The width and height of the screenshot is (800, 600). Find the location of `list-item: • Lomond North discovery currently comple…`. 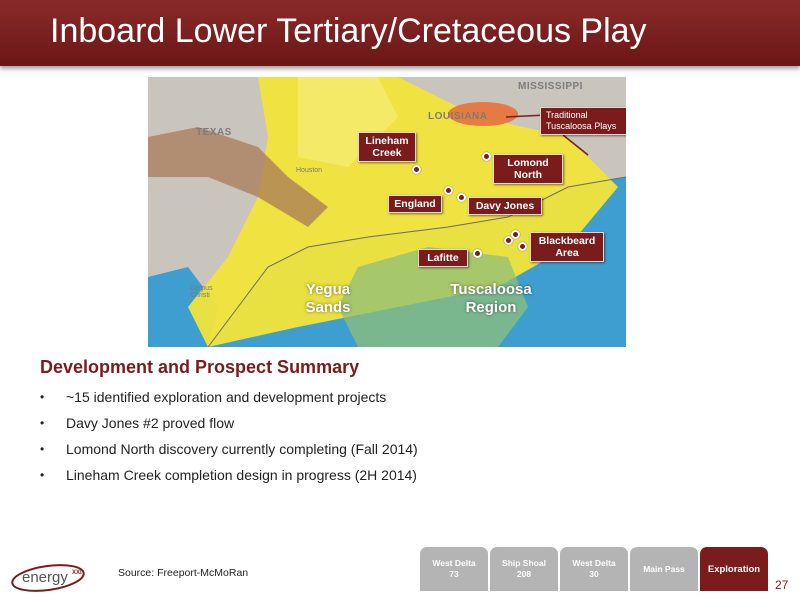

list-item: • Lomond North discovery currently comple… is located at coordinates (229, 452).